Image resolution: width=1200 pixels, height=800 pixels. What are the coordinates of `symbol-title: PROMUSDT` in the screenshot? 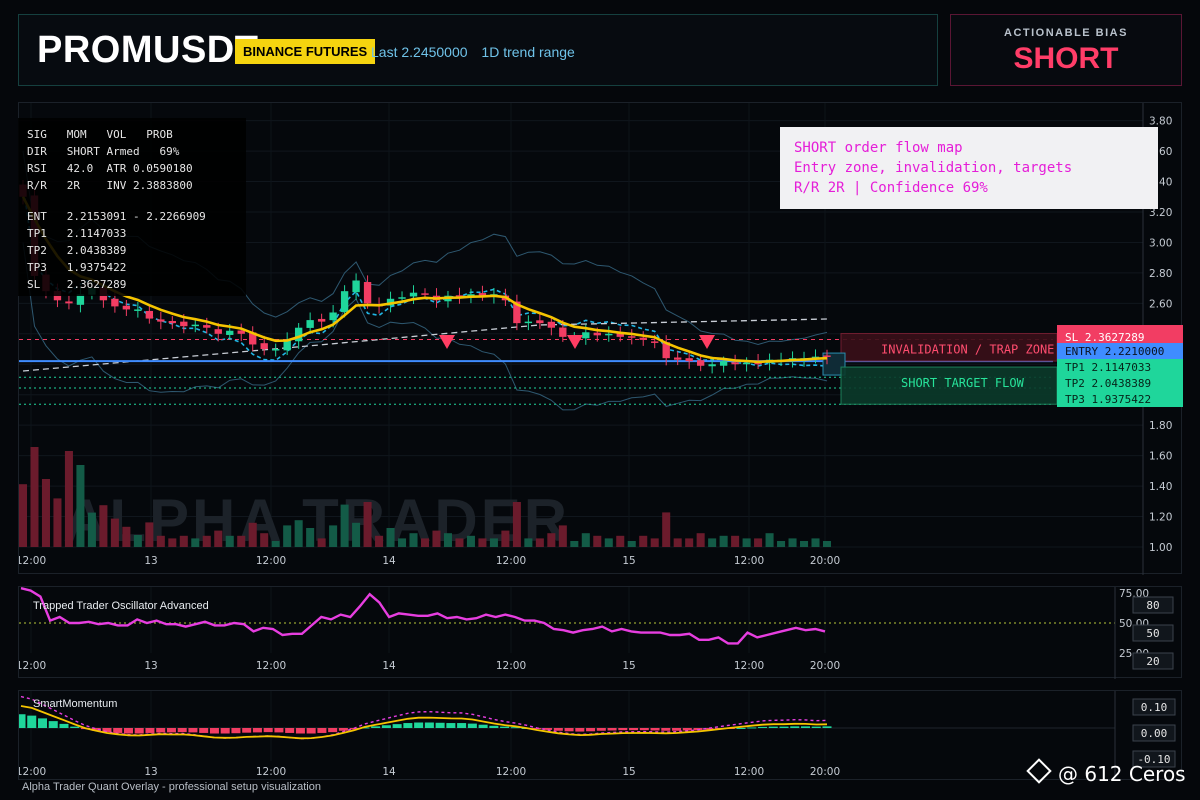 It's located at (148, 50).